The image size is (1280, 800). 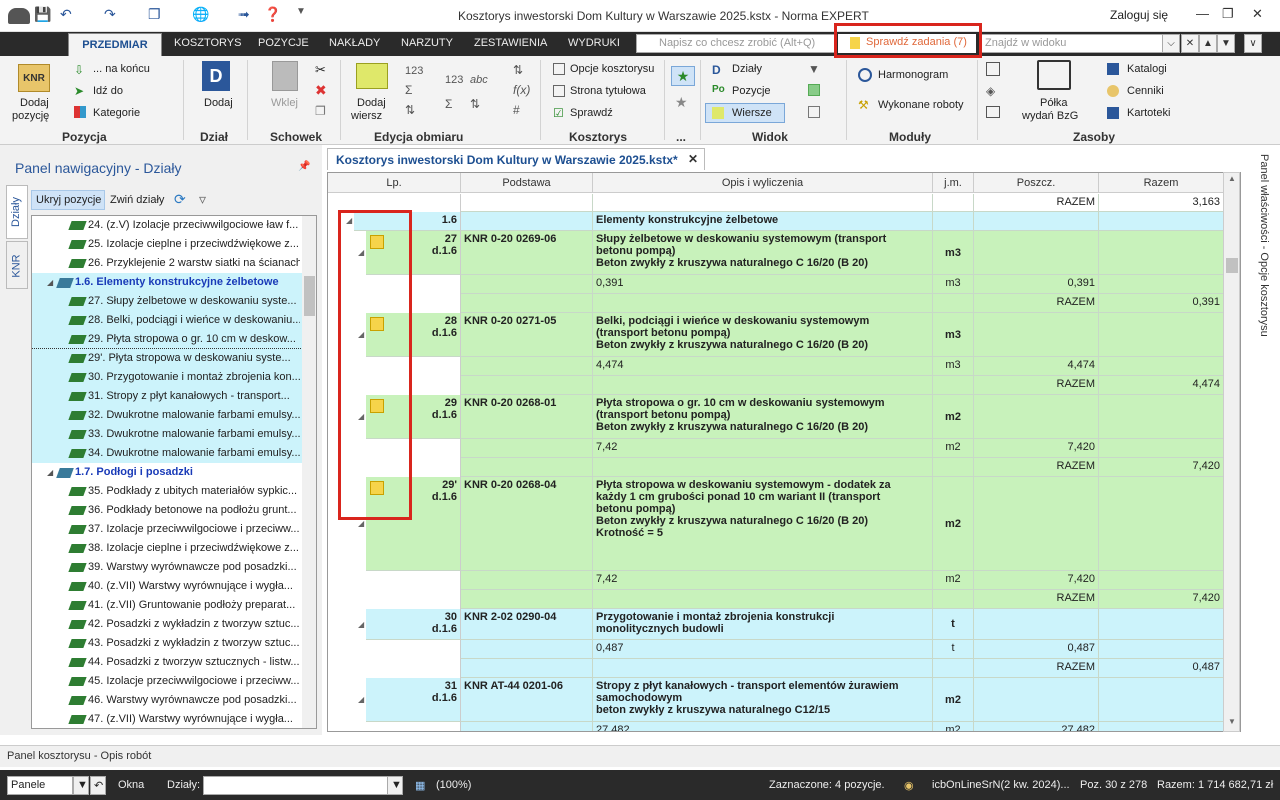 I want to click on delete-icon: ✖, so click(x=321, y=90).